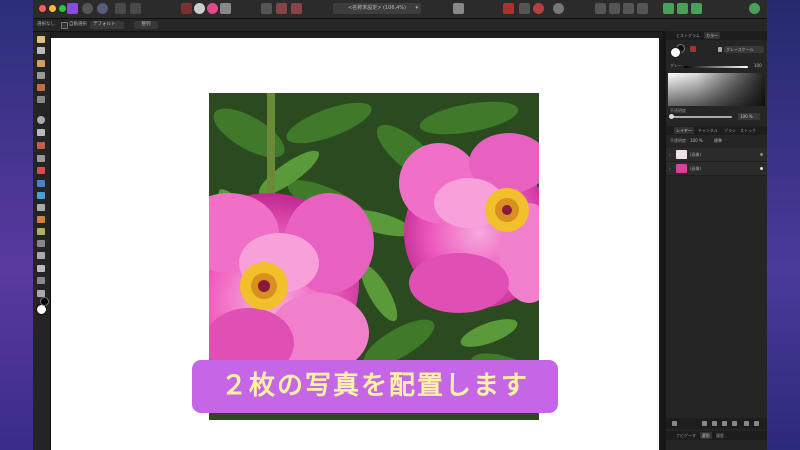  I want to click on zoom-tool-icon, so click(41, 293).